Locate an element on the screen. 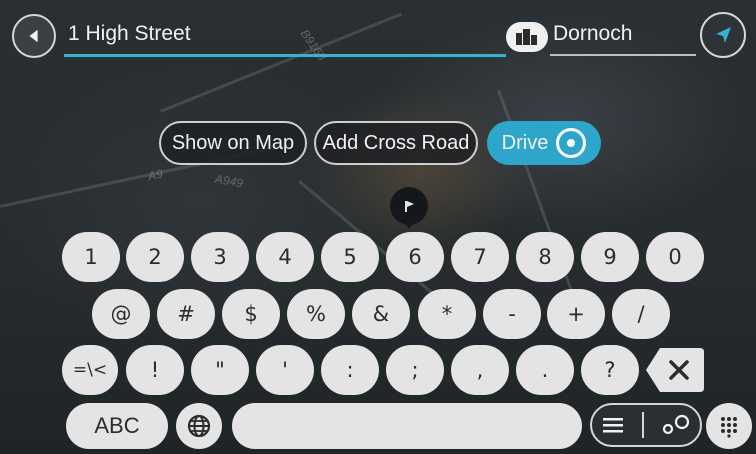 This screenshot has width=756, height=454. navigation-arrow-icon is located at coordinates (723, 35).